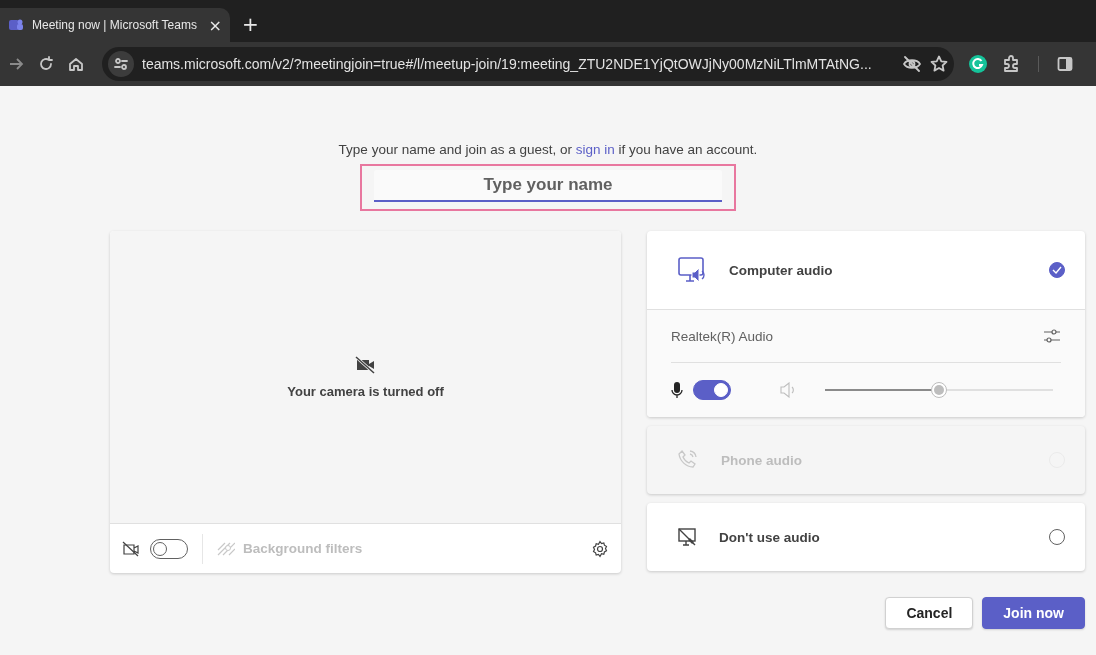 This screenshot has height=655, width=1096. Describe the element at coordinates (712, 390) in the screenshot. I see `microphone-toggle` at that location.